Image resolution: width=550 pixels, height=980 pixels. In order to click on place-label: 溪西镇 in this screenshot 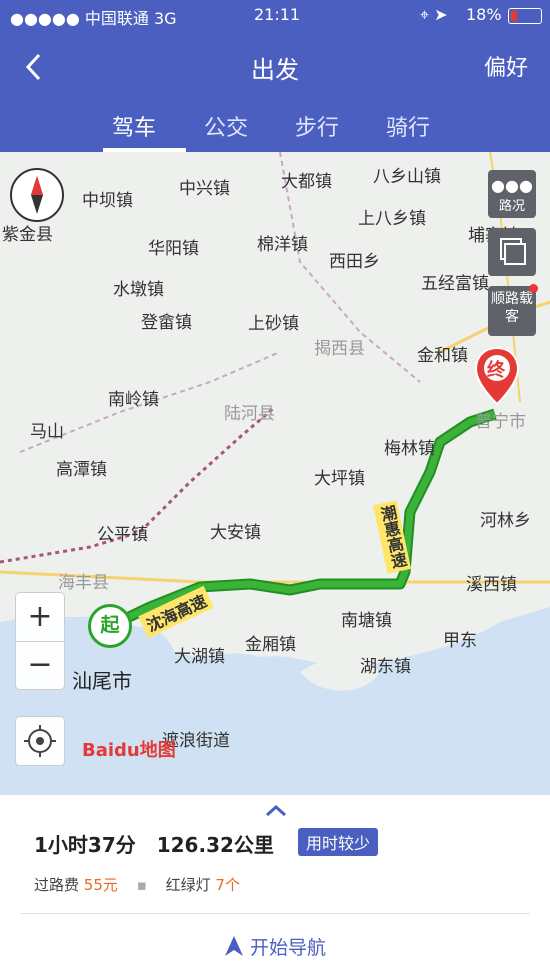, I will do `click(491, 585)`.